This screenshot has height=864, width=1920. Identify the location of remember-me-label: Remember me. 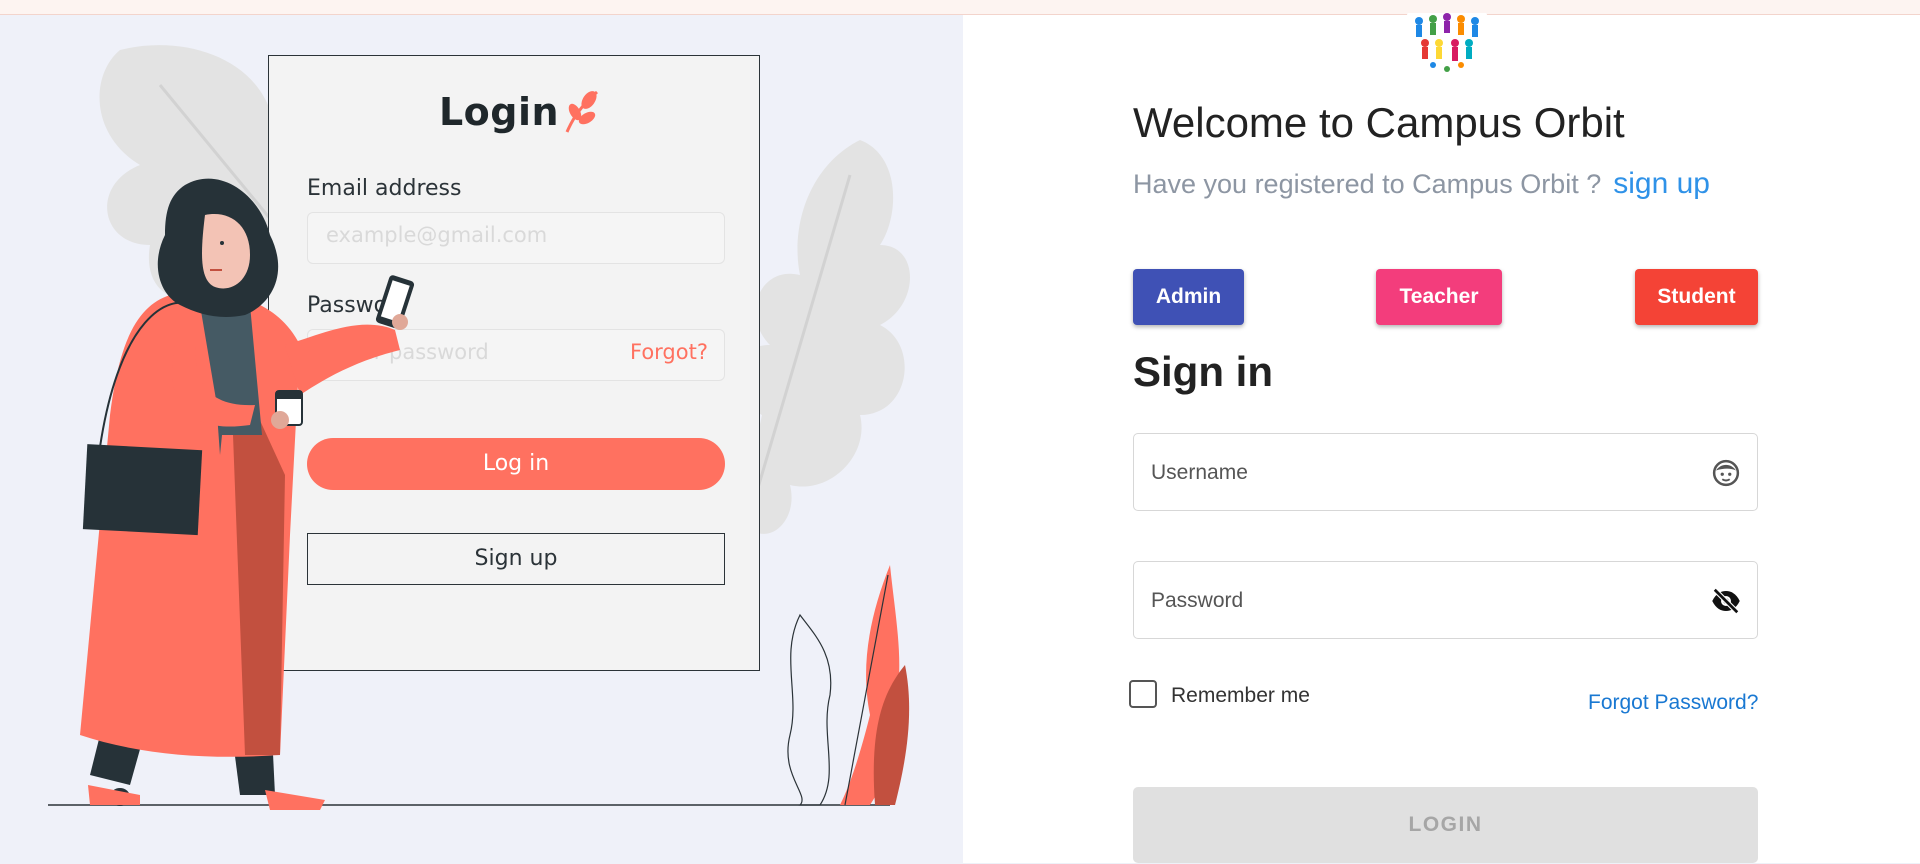
(1240, 696).